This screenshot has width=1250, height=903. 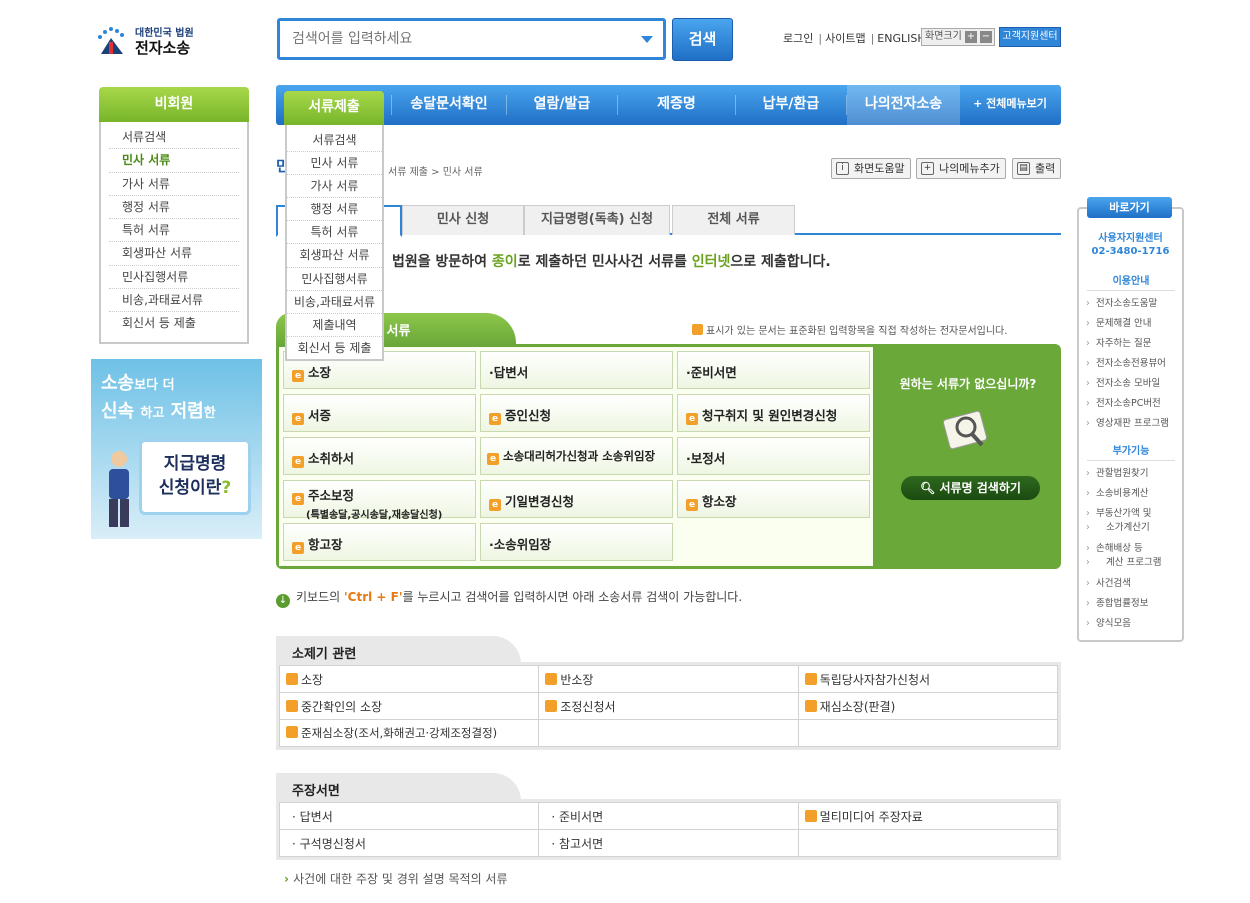 What do you see at coordinates (773, 413) in the screenshot?
I see `doc-cell: e 청구취지 및 원인변경신청` at bounding box center [773, 413].